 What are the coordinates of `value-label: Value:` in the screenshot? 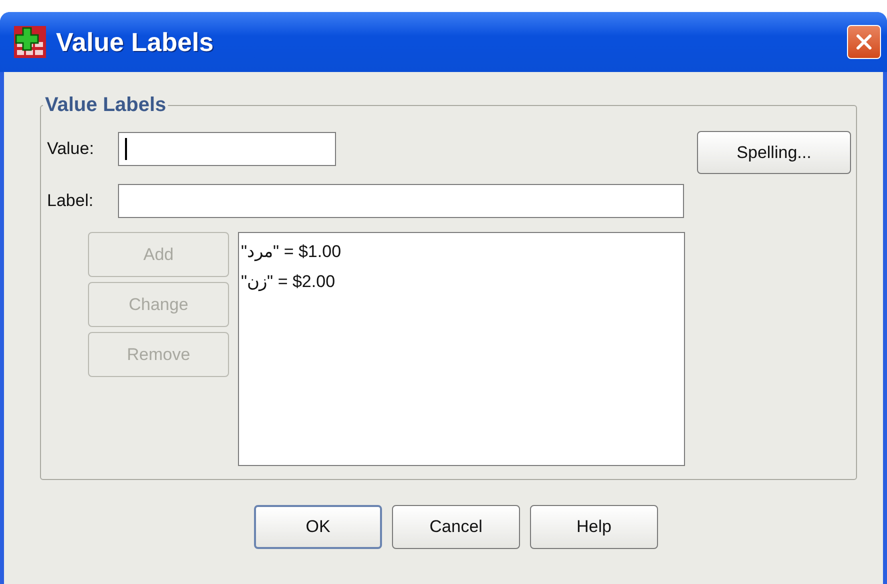 It's located at (71, 148).